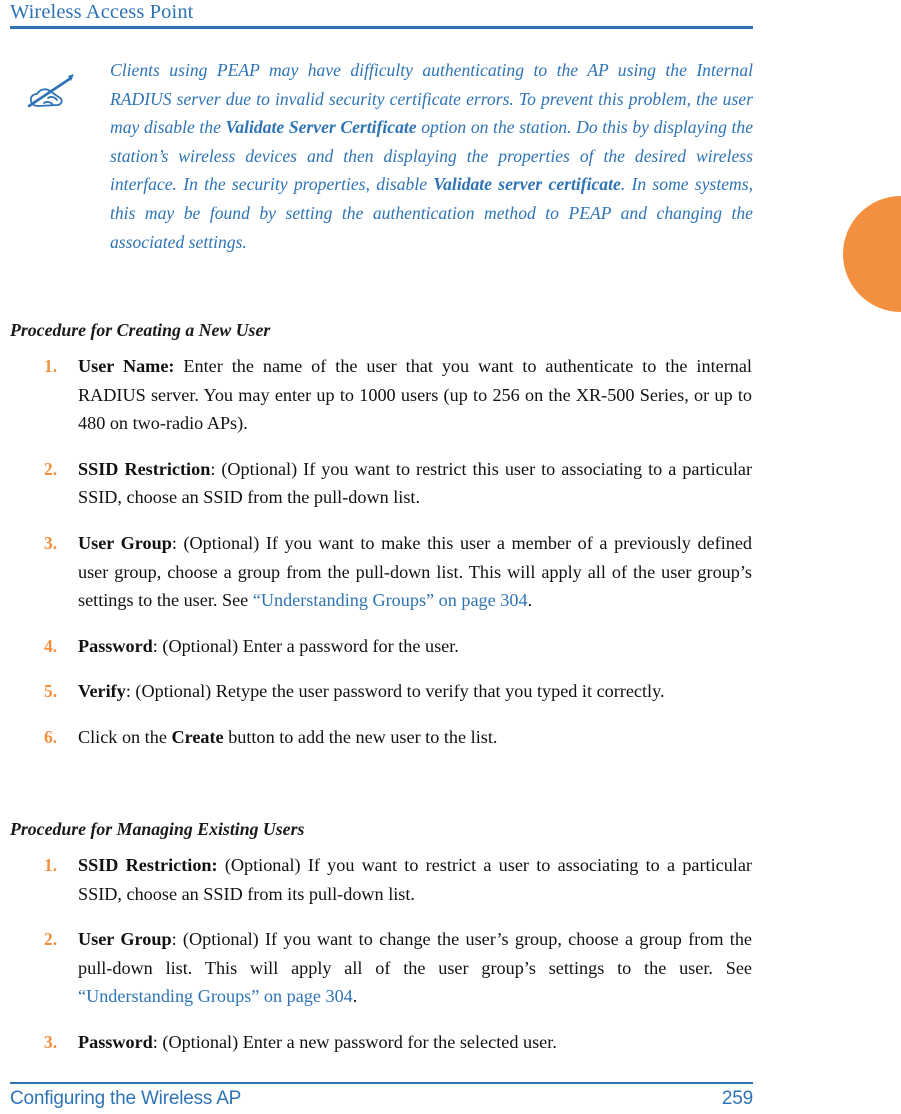 The height and width of the screenshot is (1114, 901). What do you see at coordinates (102, 12) in the screenshot?
I see `page-title: Wireless Access Point` at bounding box center [102, 12].